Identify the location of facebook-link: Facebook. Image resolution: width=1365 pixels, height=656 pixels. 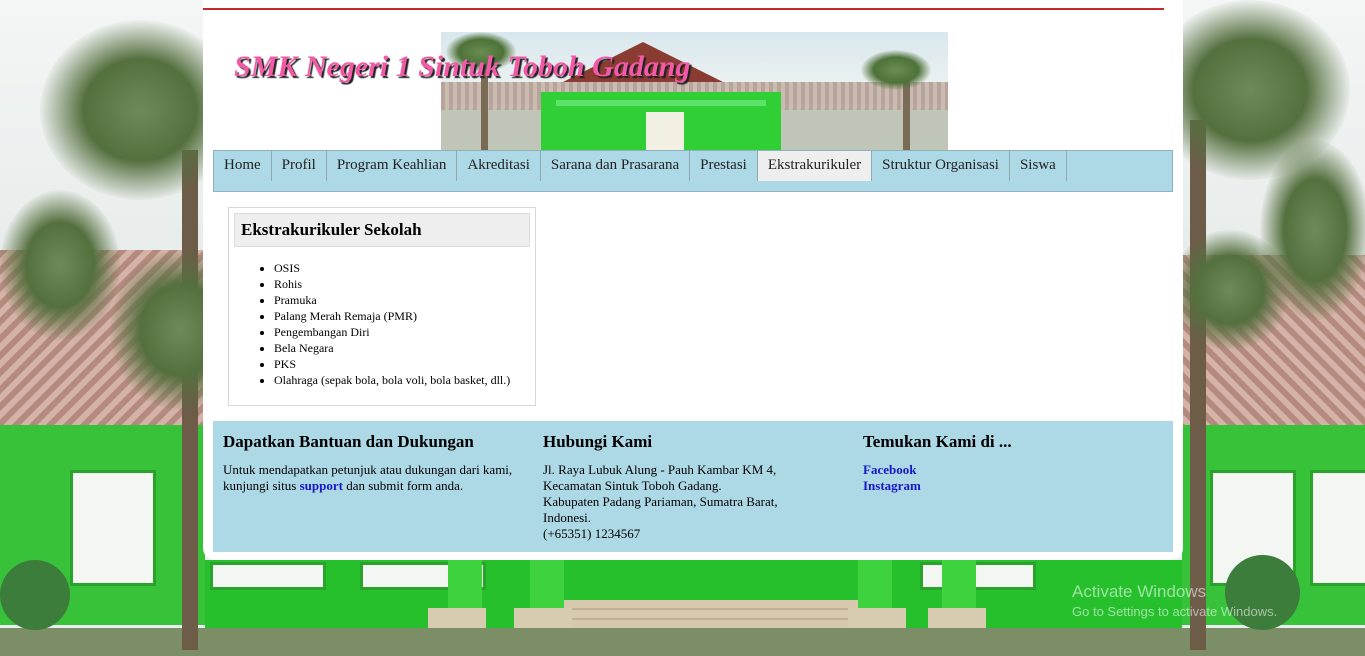
(1018, 470).